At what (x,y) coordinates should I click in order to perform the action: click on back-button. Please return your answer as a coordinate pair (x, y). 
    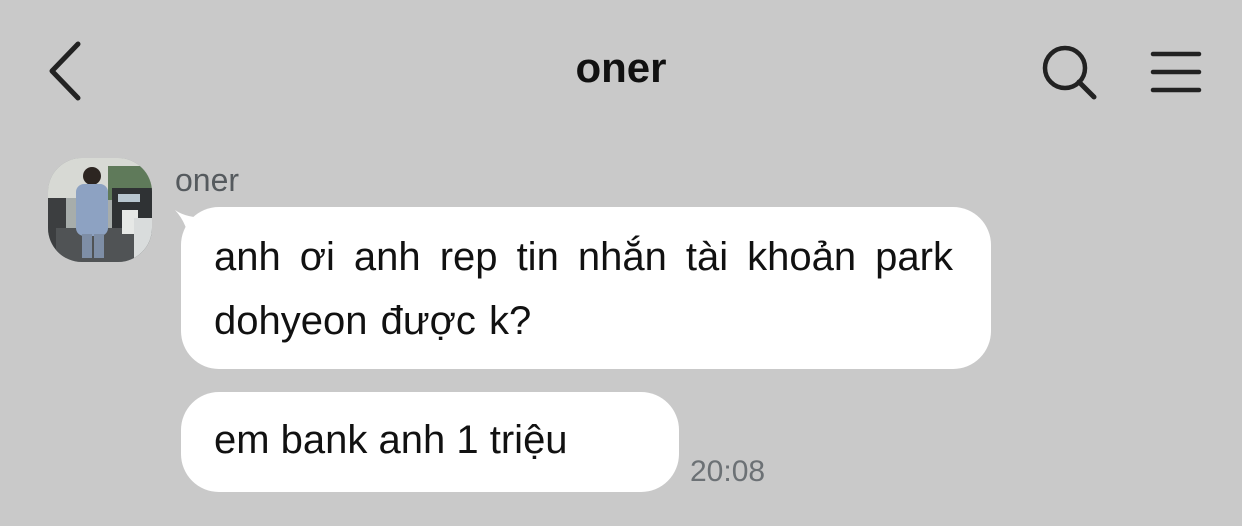
    Looking at the image, I should click on (66, 71).